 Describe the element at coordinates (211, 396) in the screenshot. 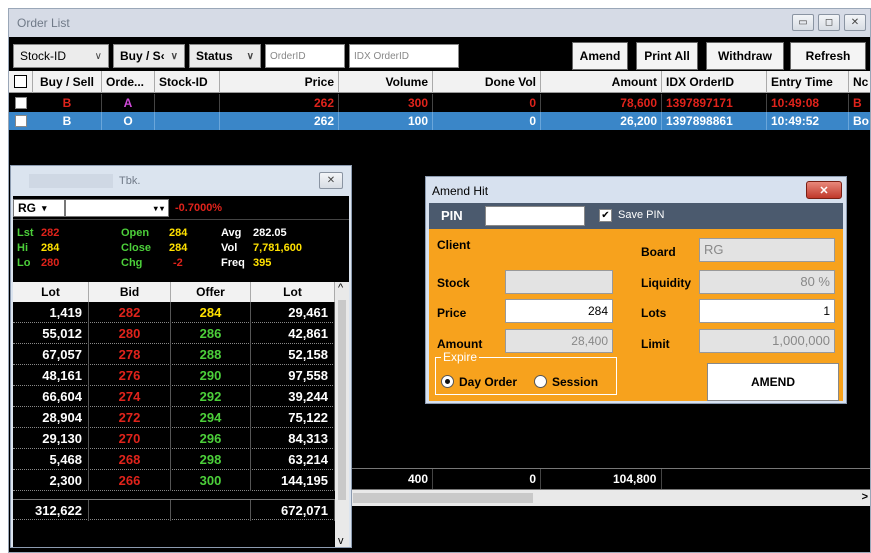

I see `offer-price: 292` at that location.